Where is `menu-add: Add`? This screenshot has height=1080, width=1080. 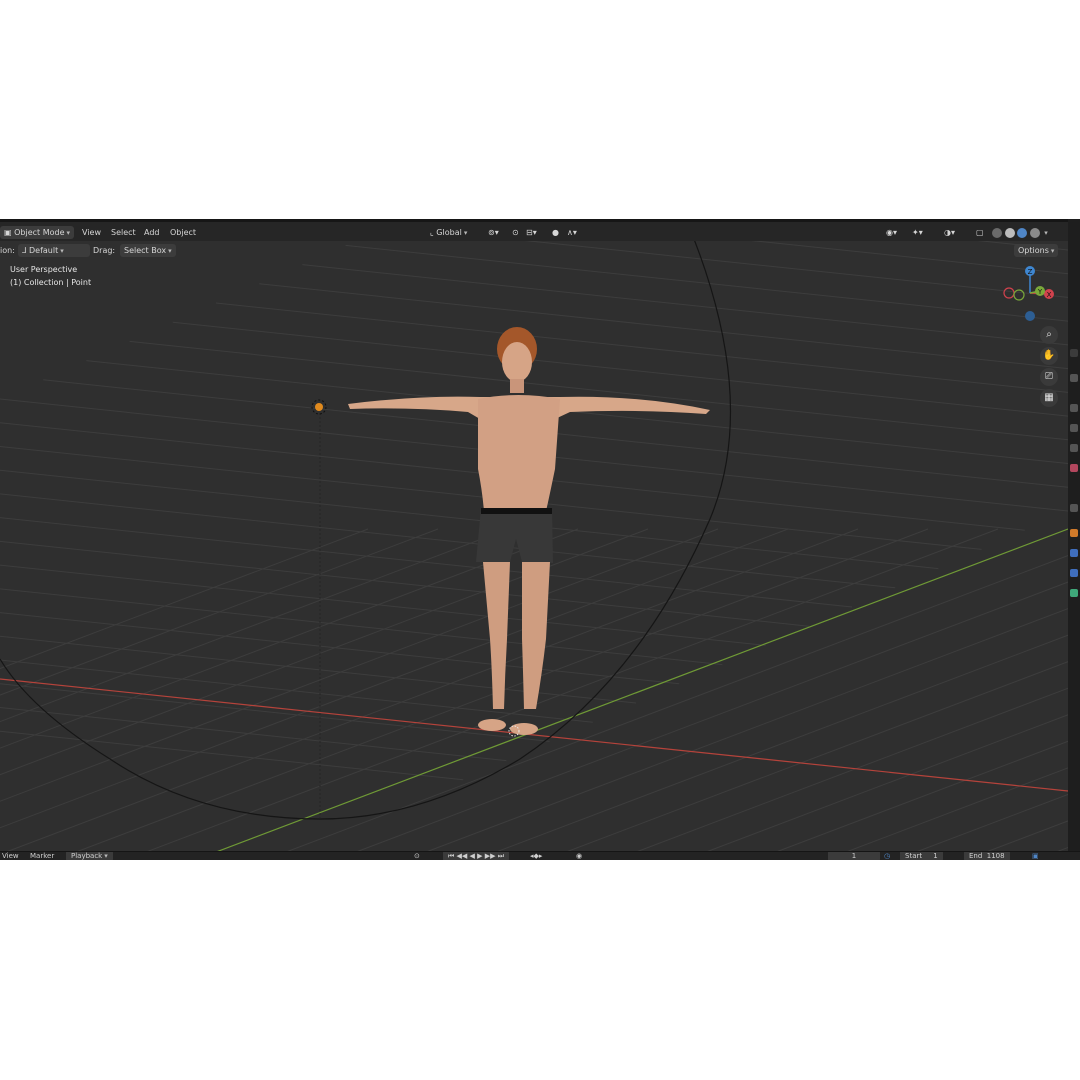 menu-add: Add is located at coordinates (152, 232).